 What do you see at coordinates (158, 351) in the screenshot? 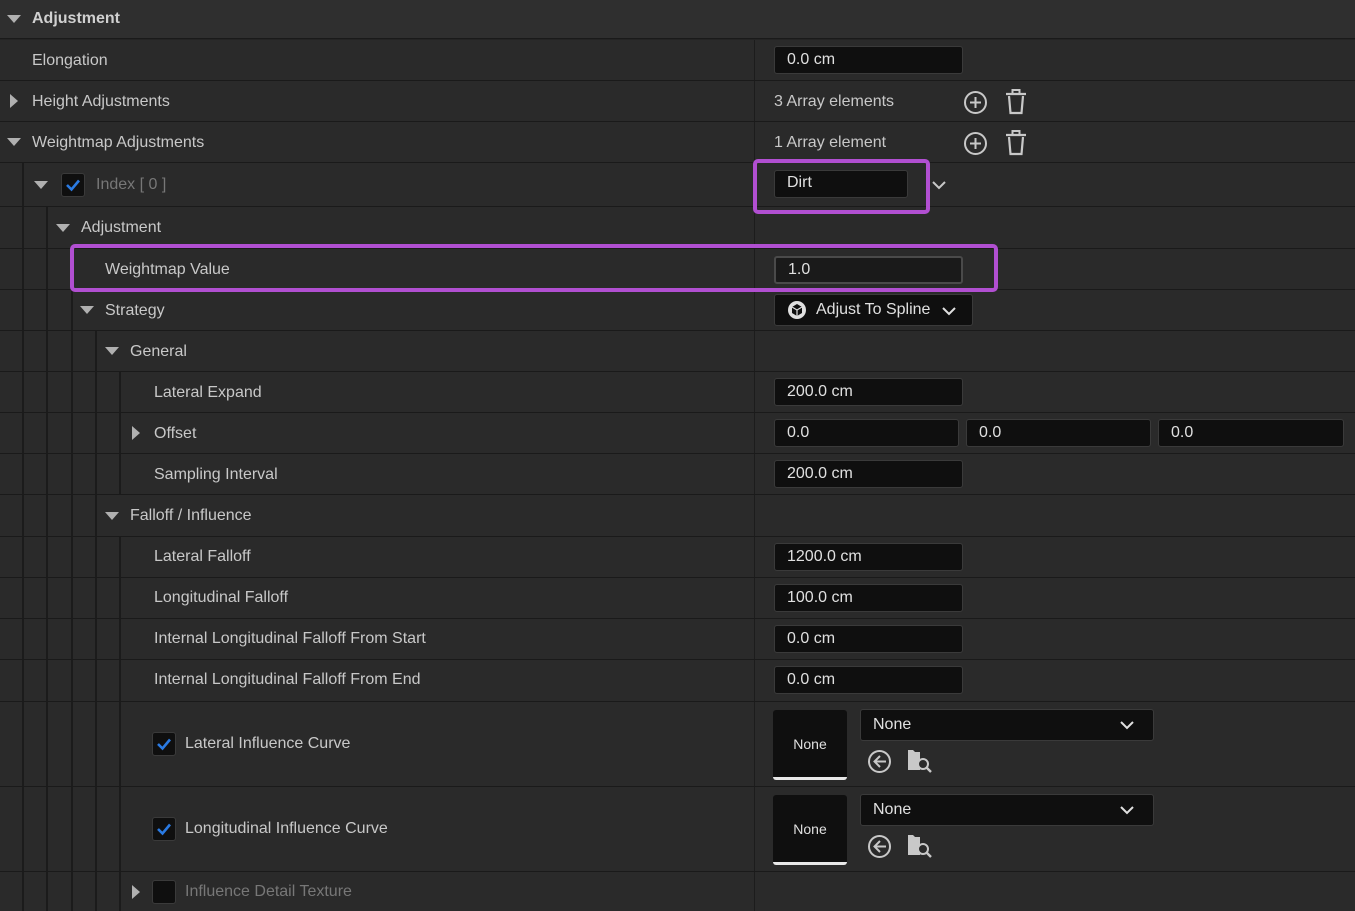
I see `general-label: General` at bounding box center [158, 351].